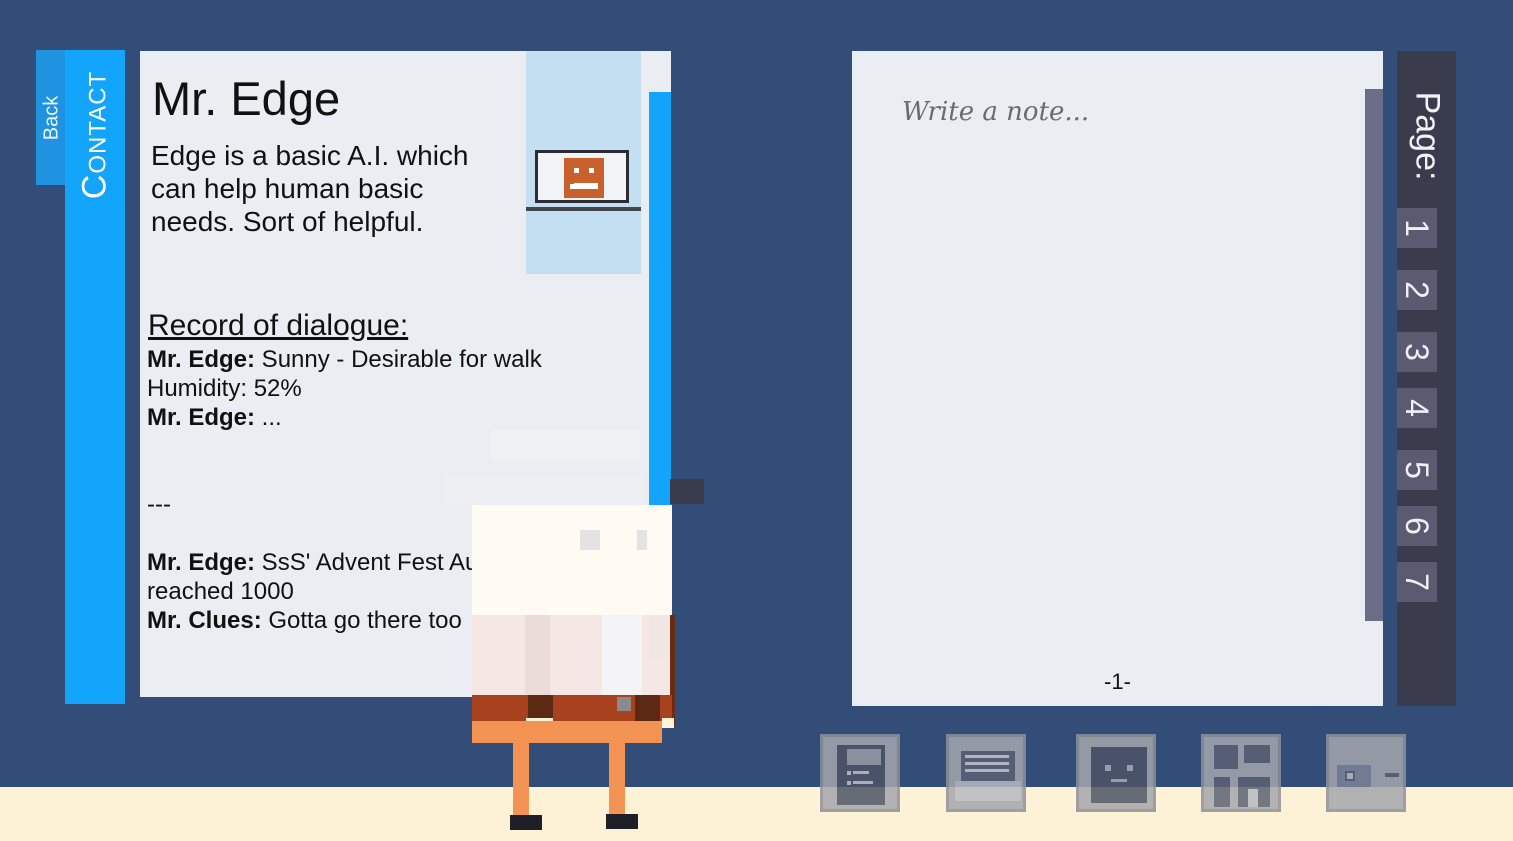  Describe the element at coordinates (1112, 112) in the screenshot. I see `note-input` at that location.